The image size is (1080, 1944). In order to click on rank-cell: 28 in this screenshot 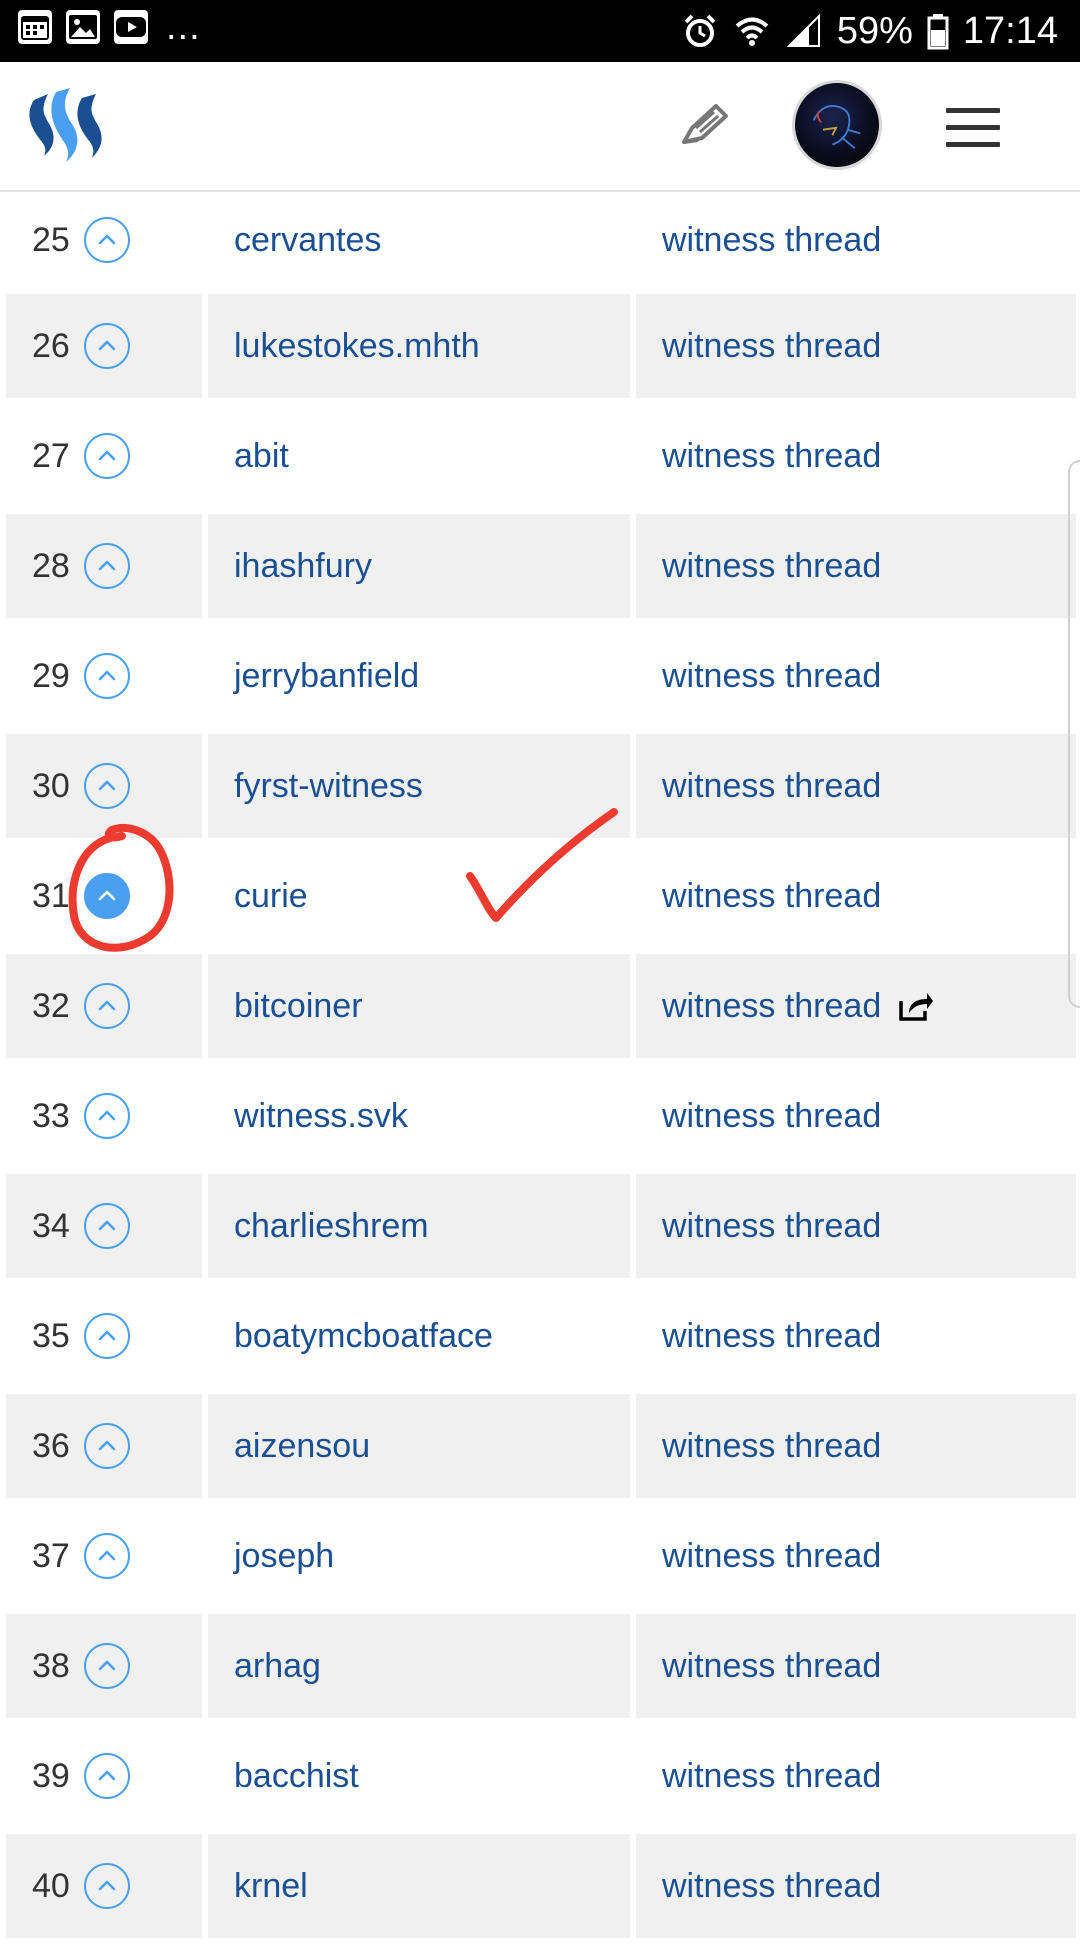, I will do `click(104, 566)`.